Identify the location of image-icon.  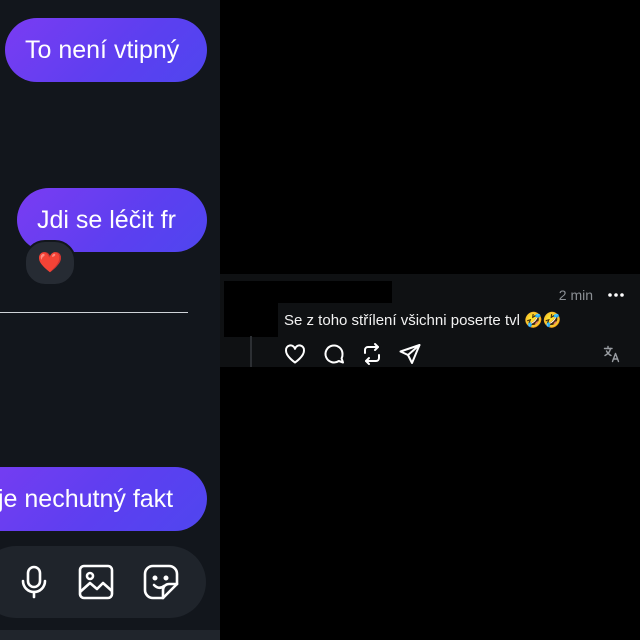
(96, 582).